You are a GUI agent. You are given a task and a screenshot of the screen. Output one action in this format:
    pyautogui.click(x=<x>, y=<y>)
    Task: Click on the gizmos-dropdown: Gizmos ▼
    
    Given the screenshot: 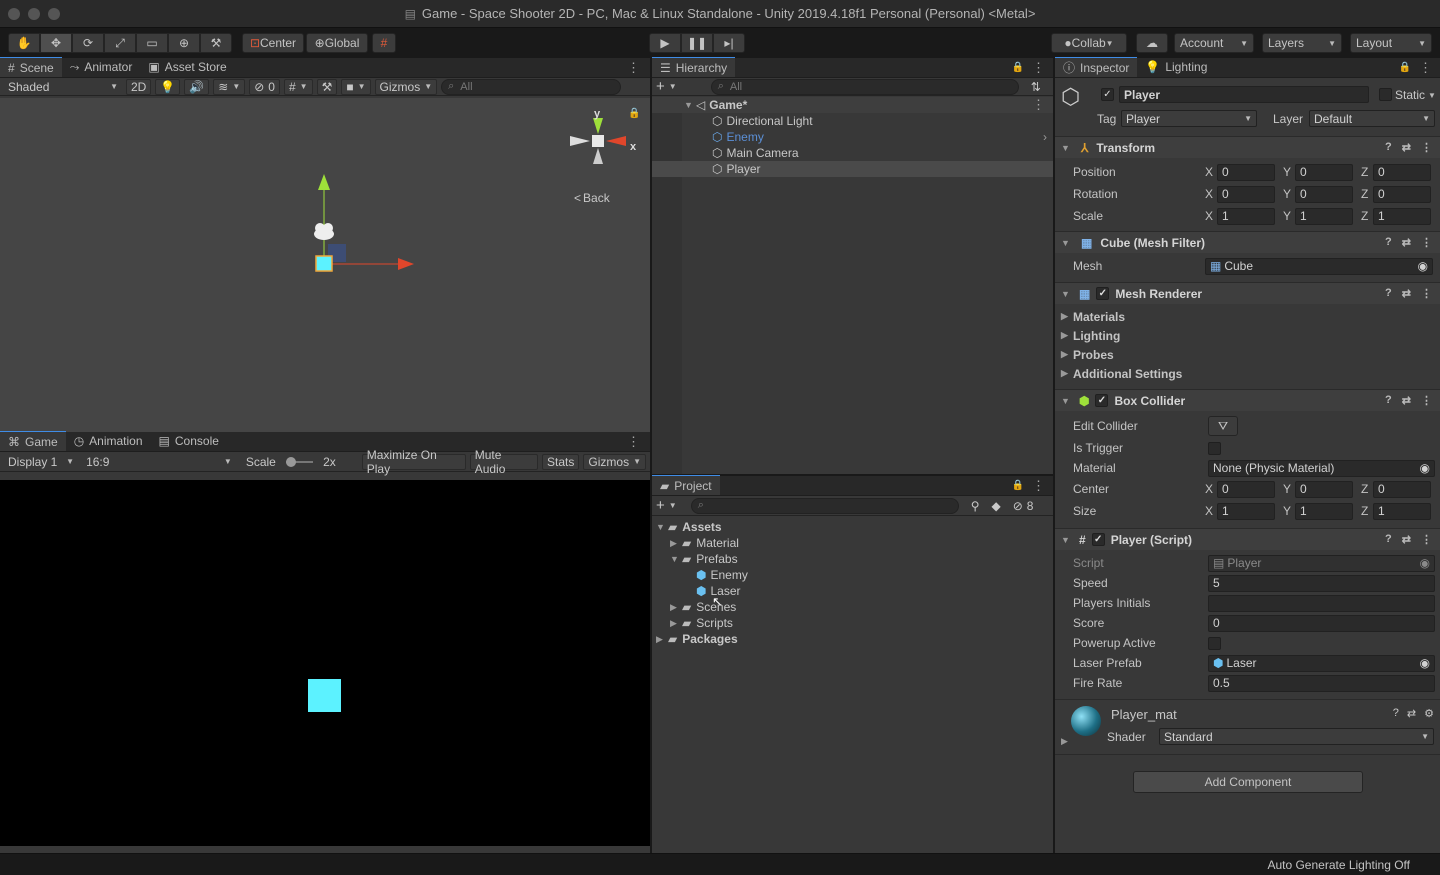 What is the action you would take?
    pyautogui.click(x=406, y=86)
    